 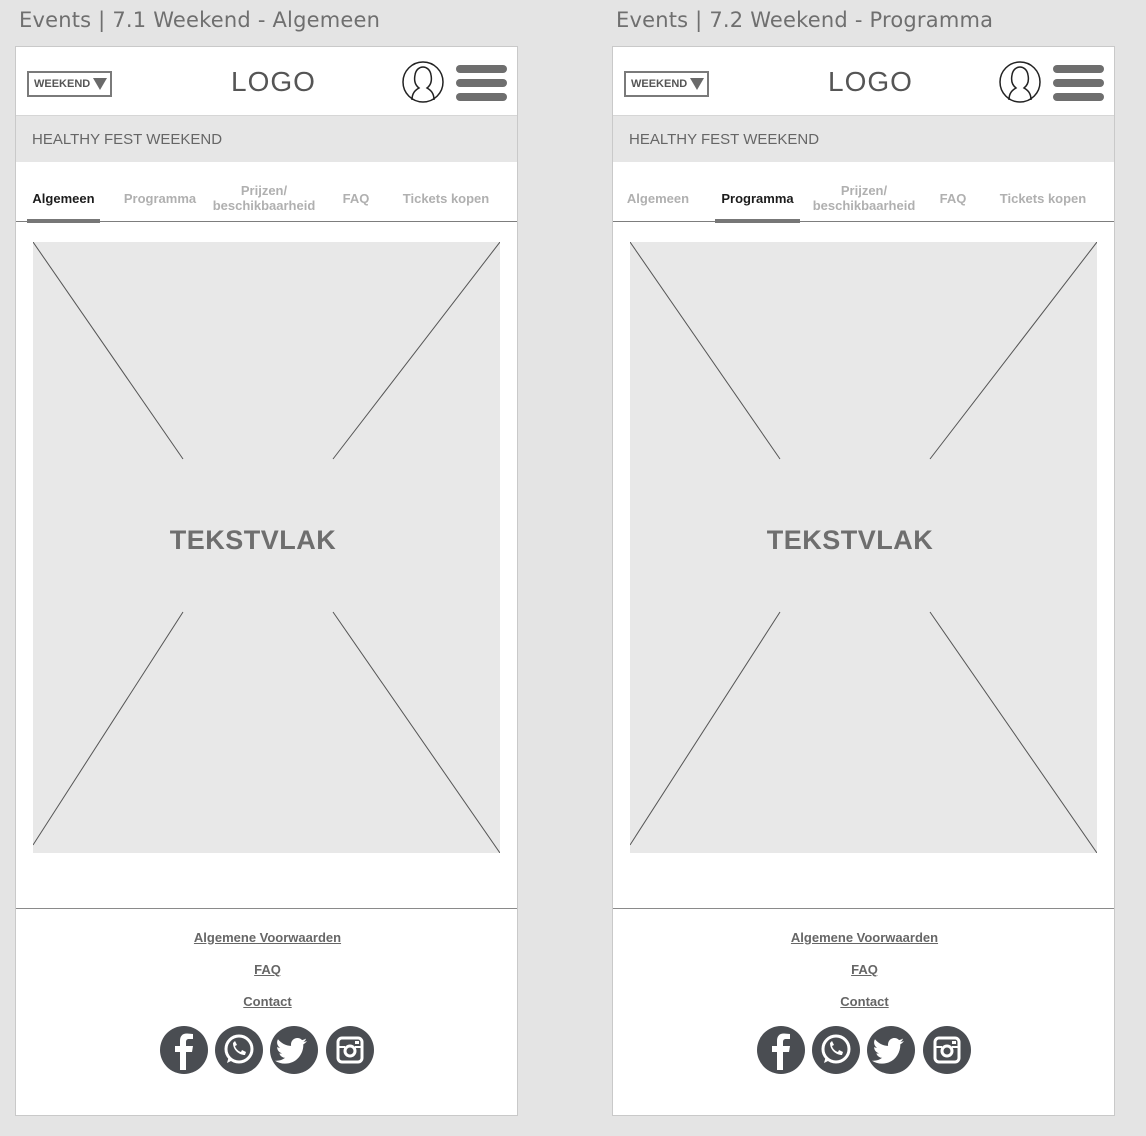 I want to click on artboard-title: Events | 7.1 Weekend - Algemeen, so click(x=200, y=20).